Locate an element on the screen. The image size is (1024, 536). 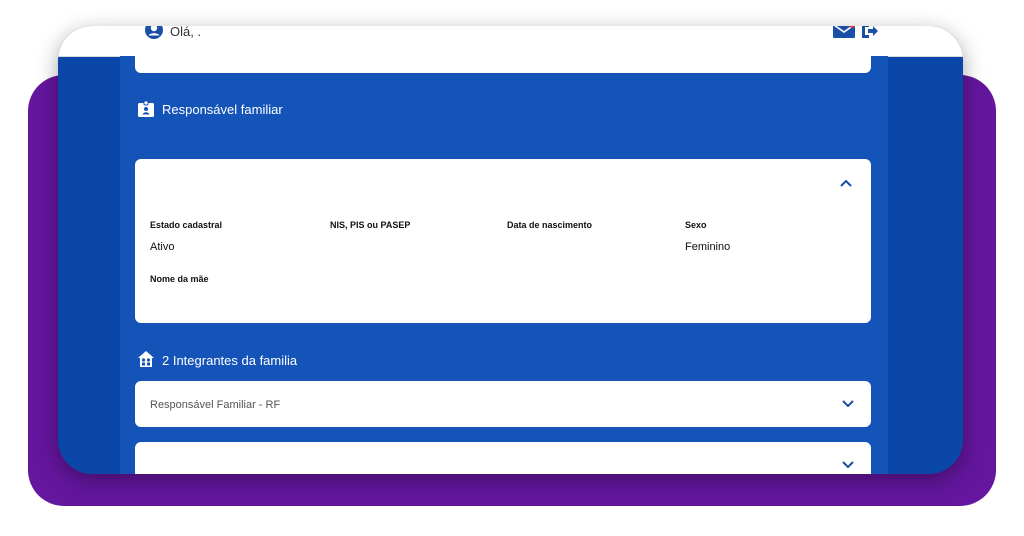
sexo-value: Feminino is located at coordinates (708, 247).